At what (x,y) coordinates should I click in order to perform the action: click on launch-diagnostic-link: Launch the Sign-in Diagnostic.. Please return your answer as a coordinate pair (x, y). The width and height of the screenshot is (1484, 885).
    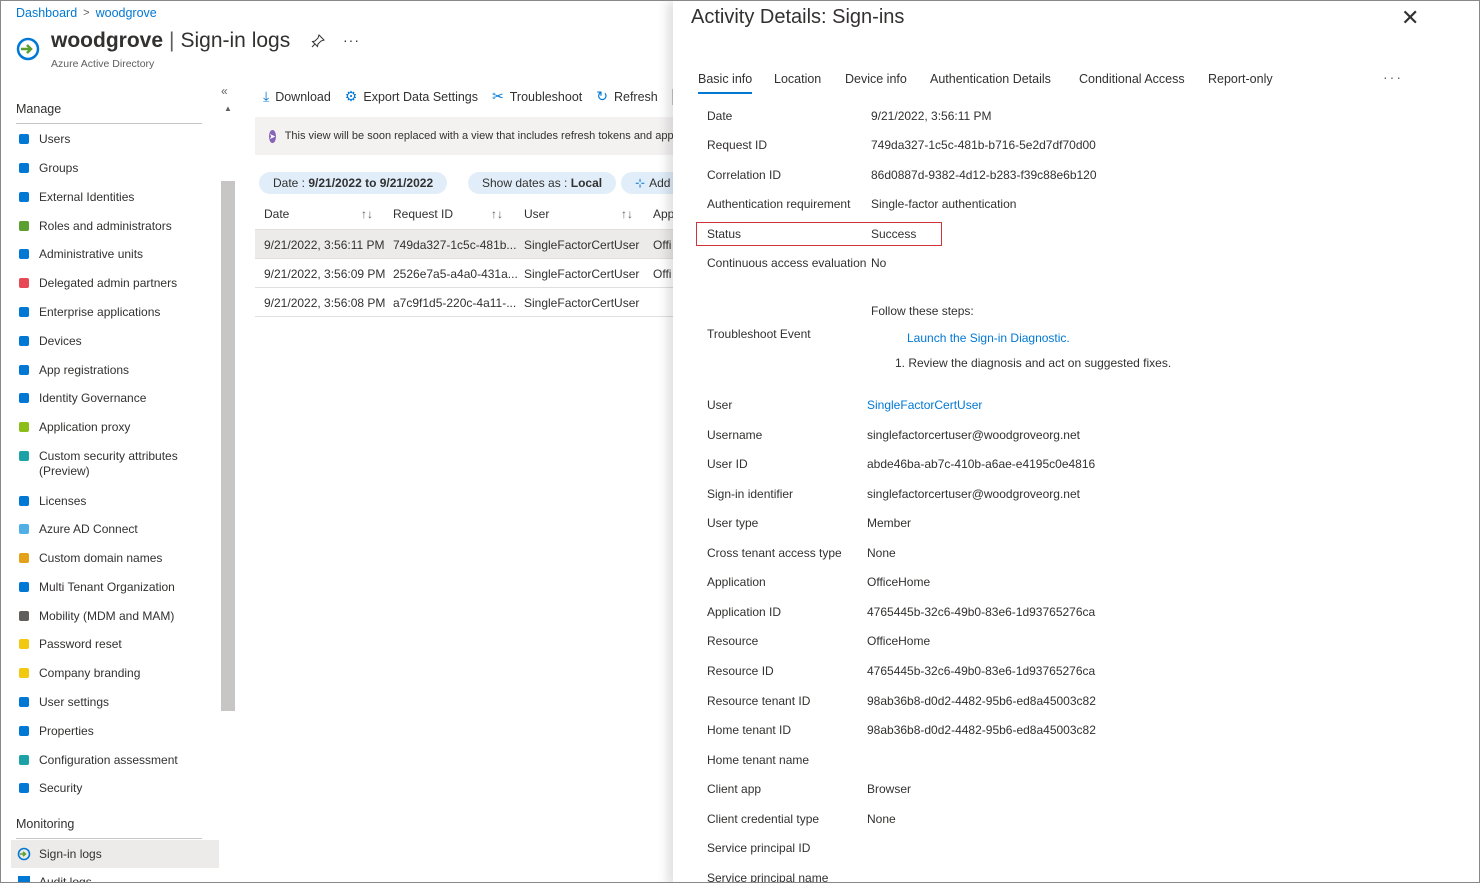
    Looking at the image, I should click on (988, 338).